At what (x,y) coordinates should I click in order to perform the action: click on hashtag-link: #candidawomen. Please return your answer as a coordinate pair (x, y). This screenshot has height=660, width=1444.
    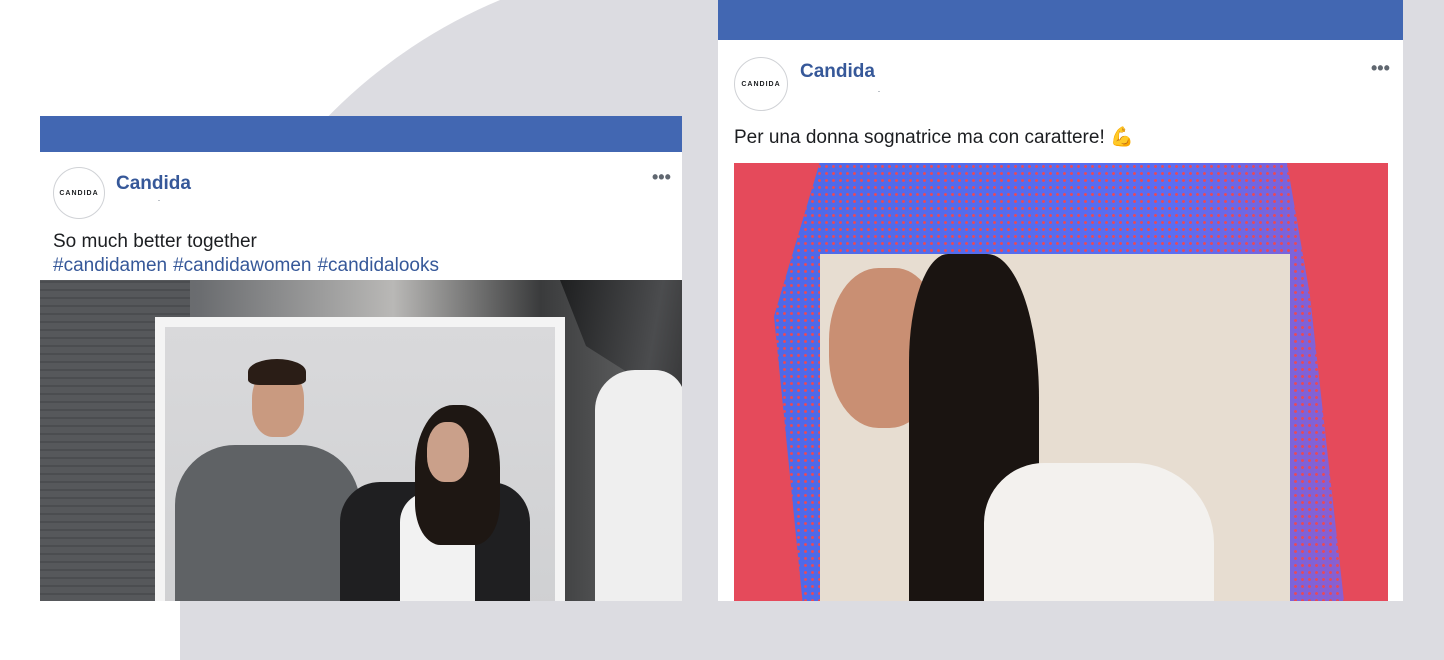
    Looking at the image, I should click on (242, 265).